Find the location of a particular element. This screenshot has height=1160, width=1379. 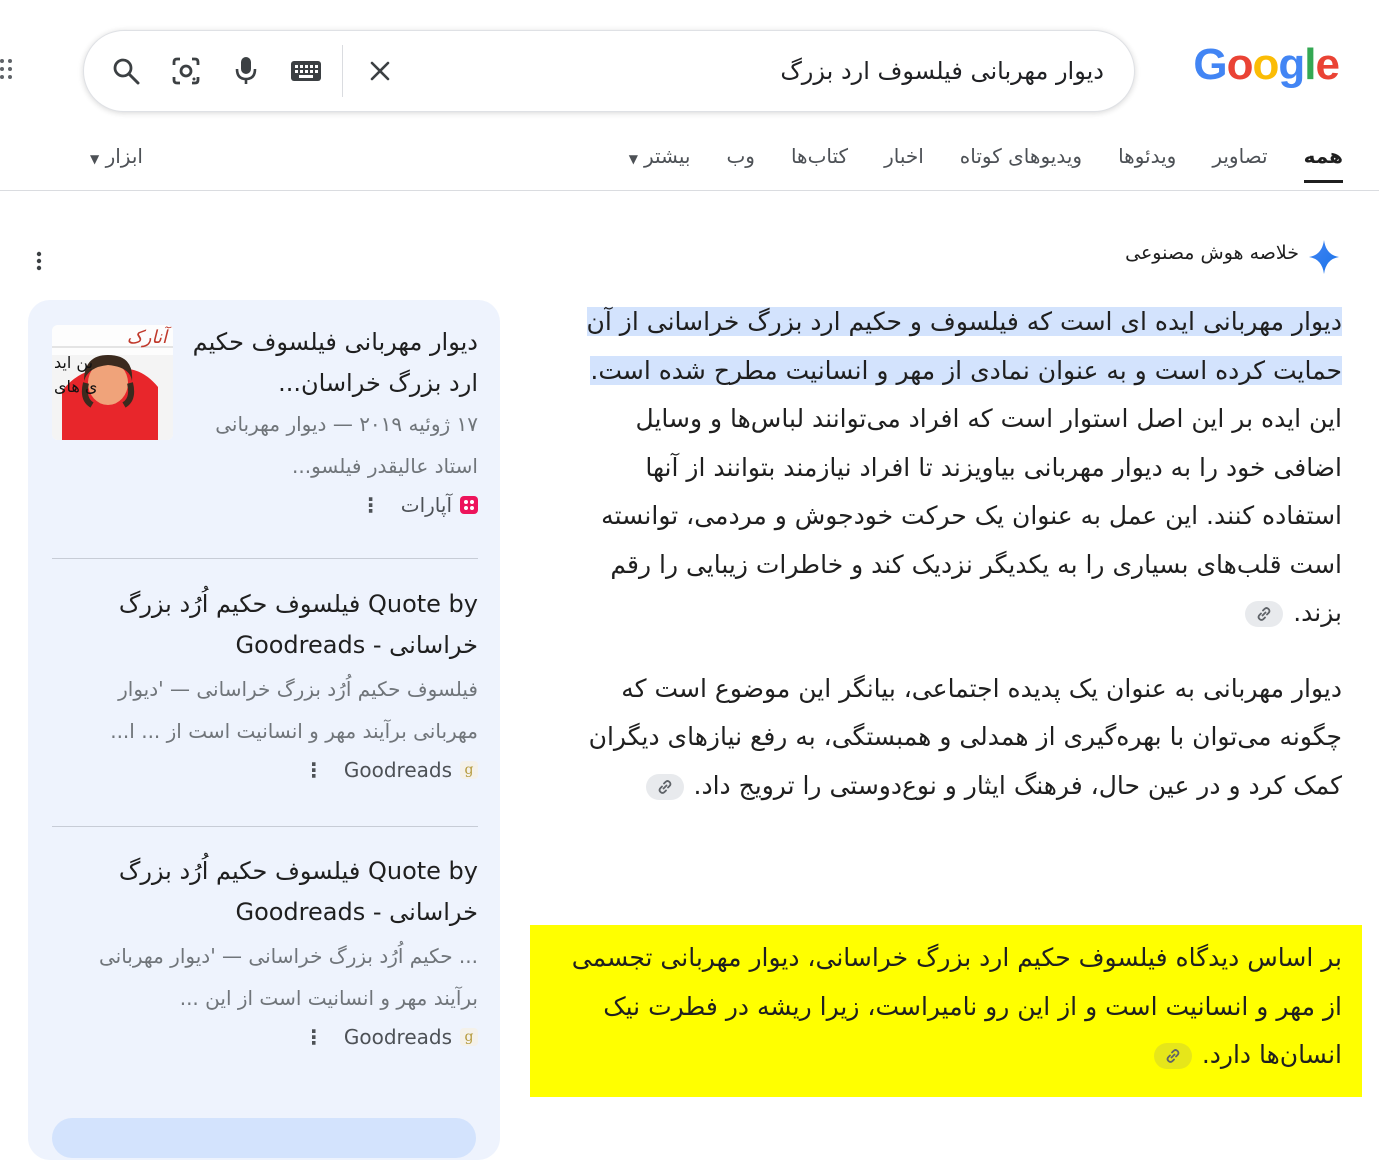

search-box: دیوار مهربانی فیلسوف ارد بزرگ is located at coordinates (609, 71).